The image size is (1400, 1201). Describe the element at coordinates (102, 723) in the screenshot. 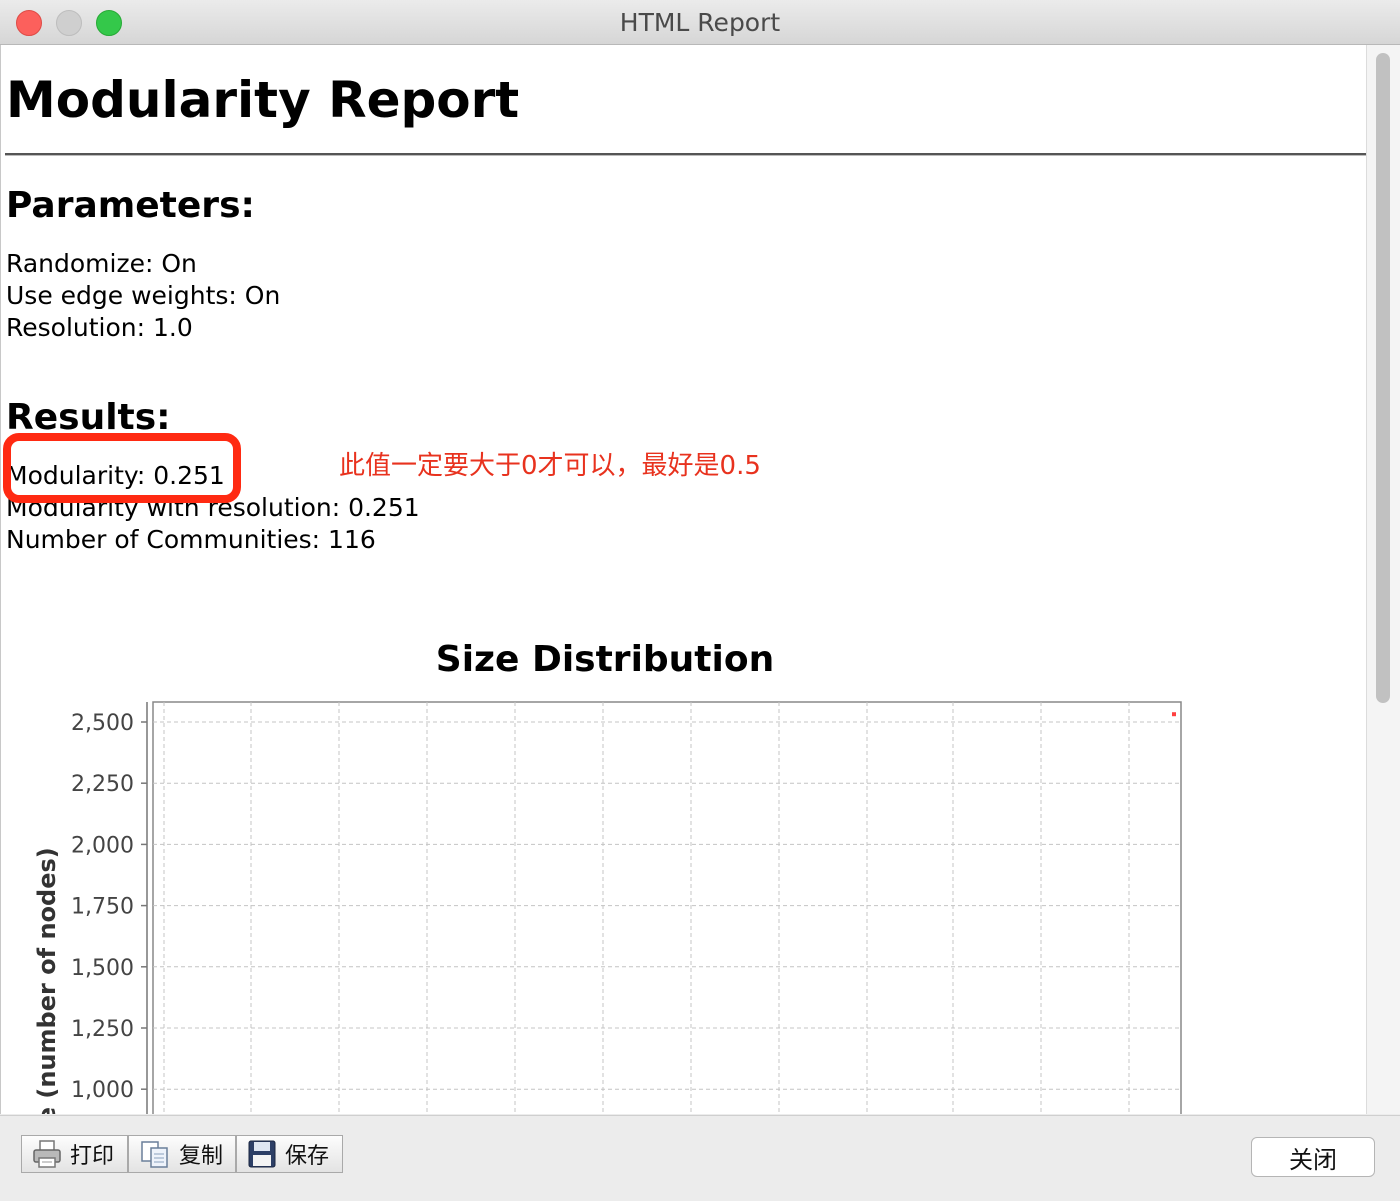

I see `y-tick-label: 2,500` at that location.